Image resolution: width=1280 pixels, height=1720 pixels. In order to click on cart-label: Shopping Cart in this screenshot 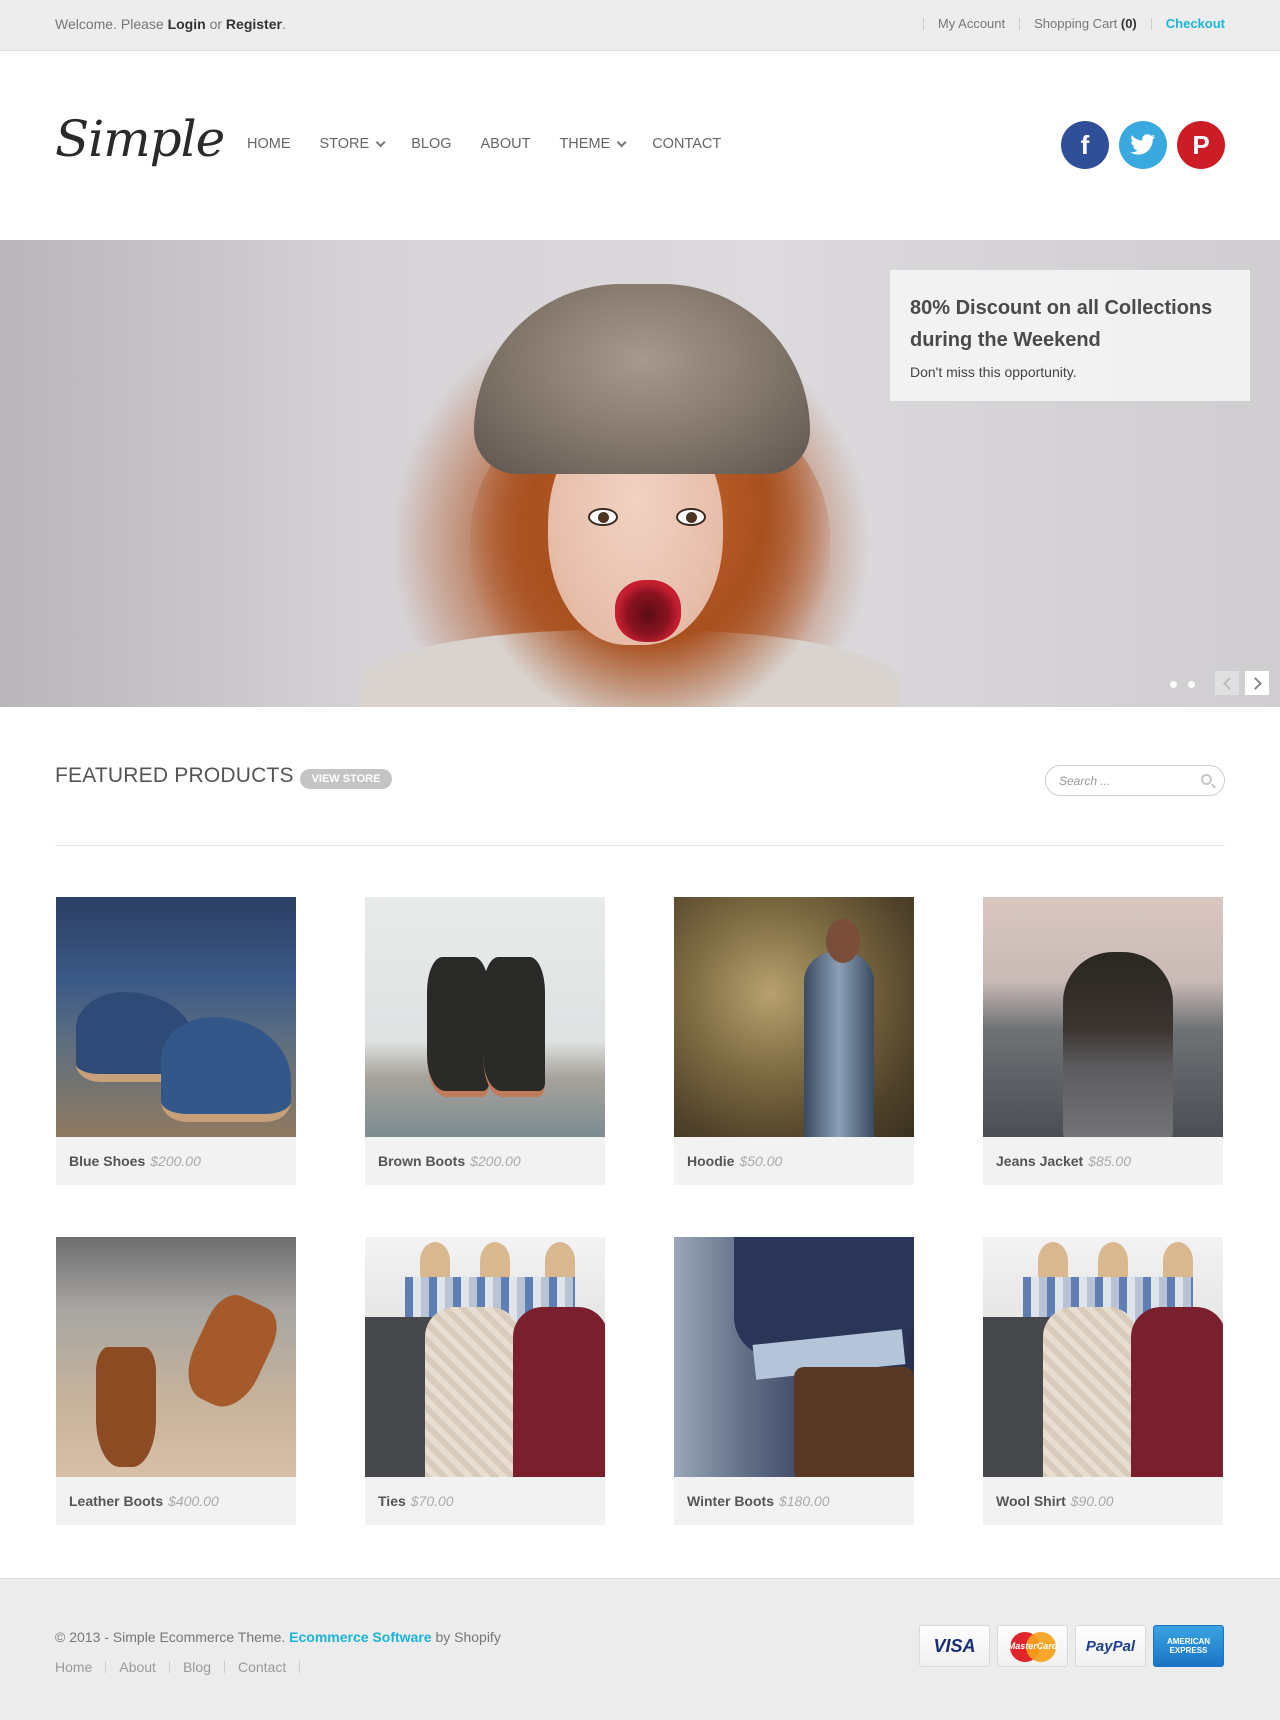, I will do `click(1076, 23)`.